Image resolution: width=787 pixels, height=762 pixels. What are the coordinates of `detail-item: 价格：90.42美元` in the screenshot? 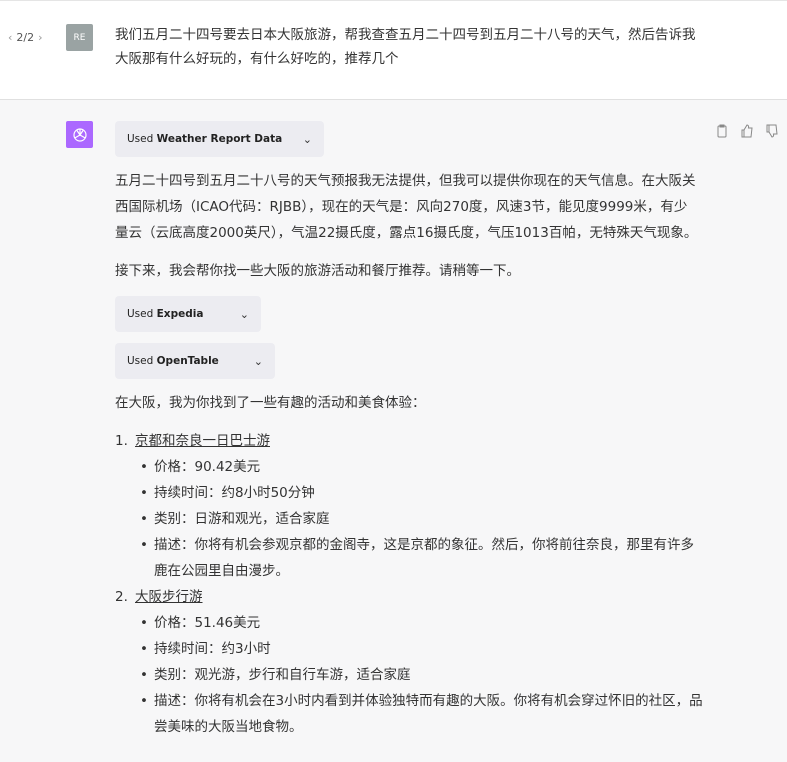 It's located at (420, 467).